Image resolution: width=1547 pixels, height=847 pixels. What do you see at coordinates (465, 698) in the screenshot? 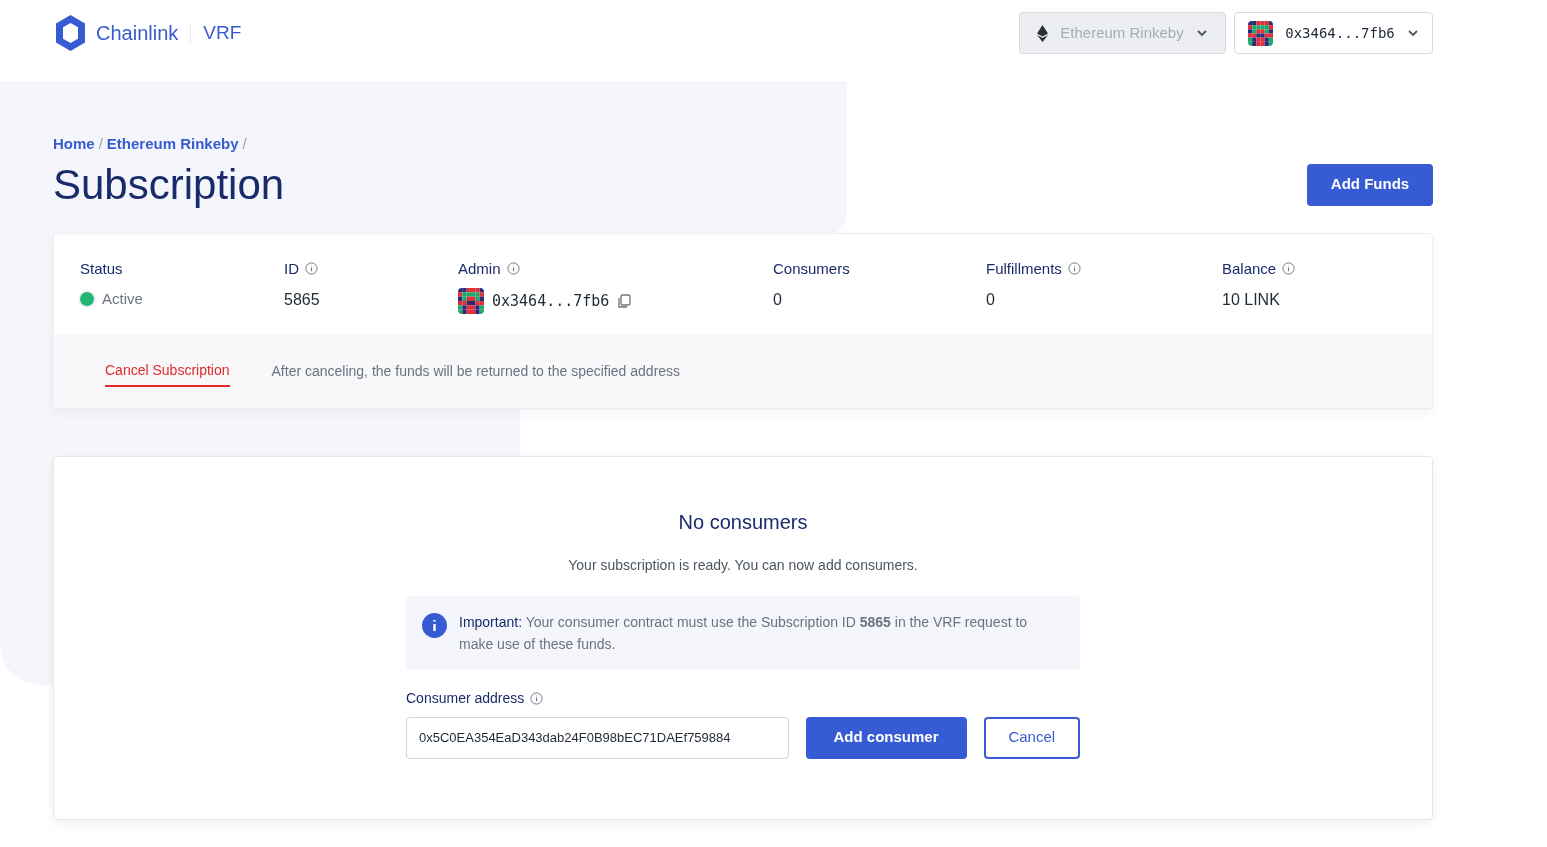
I see `field-label: Consumer address` at bounding box center [465, 698].